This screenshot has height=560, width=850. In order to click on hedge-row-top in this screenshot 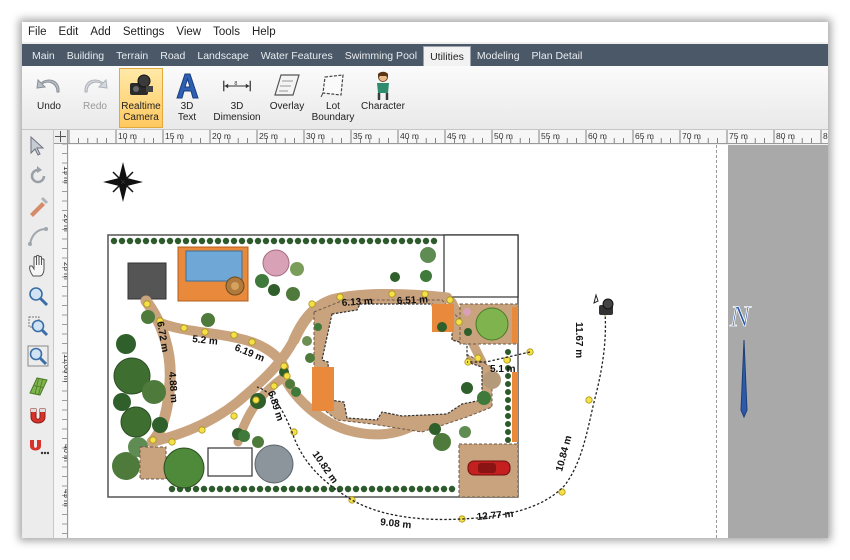, I will do `click(274, 241)`.